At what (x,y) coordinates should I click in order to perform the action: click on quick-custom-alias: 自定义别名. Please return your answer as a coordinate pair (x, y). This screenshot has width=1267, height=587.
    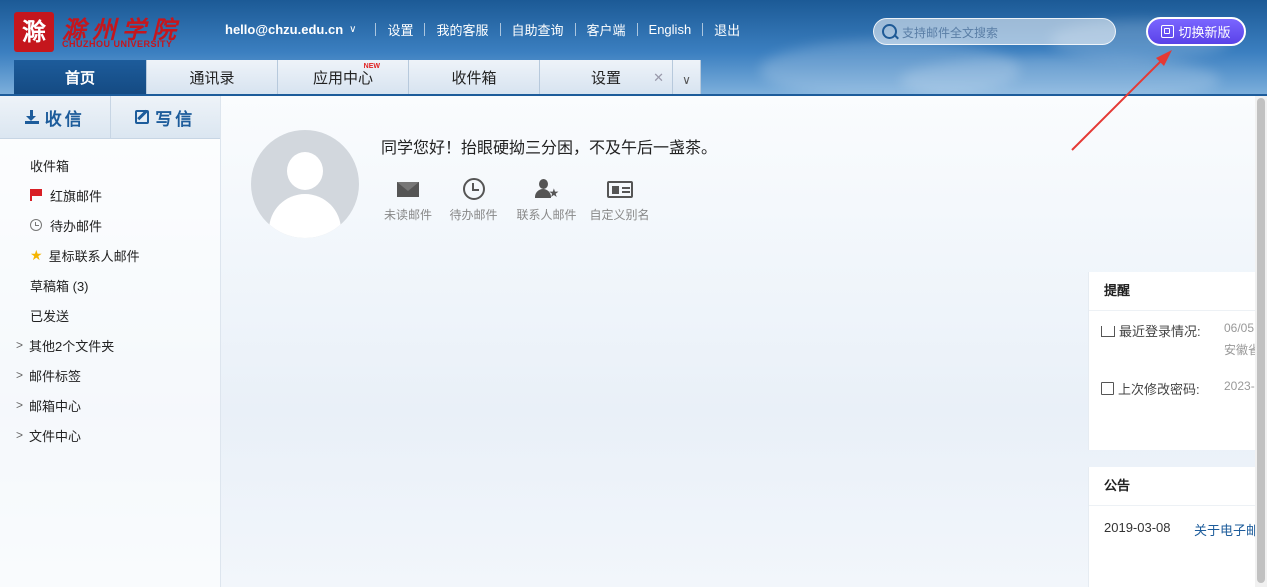
    Looking at the image, I should click on (619, 199).